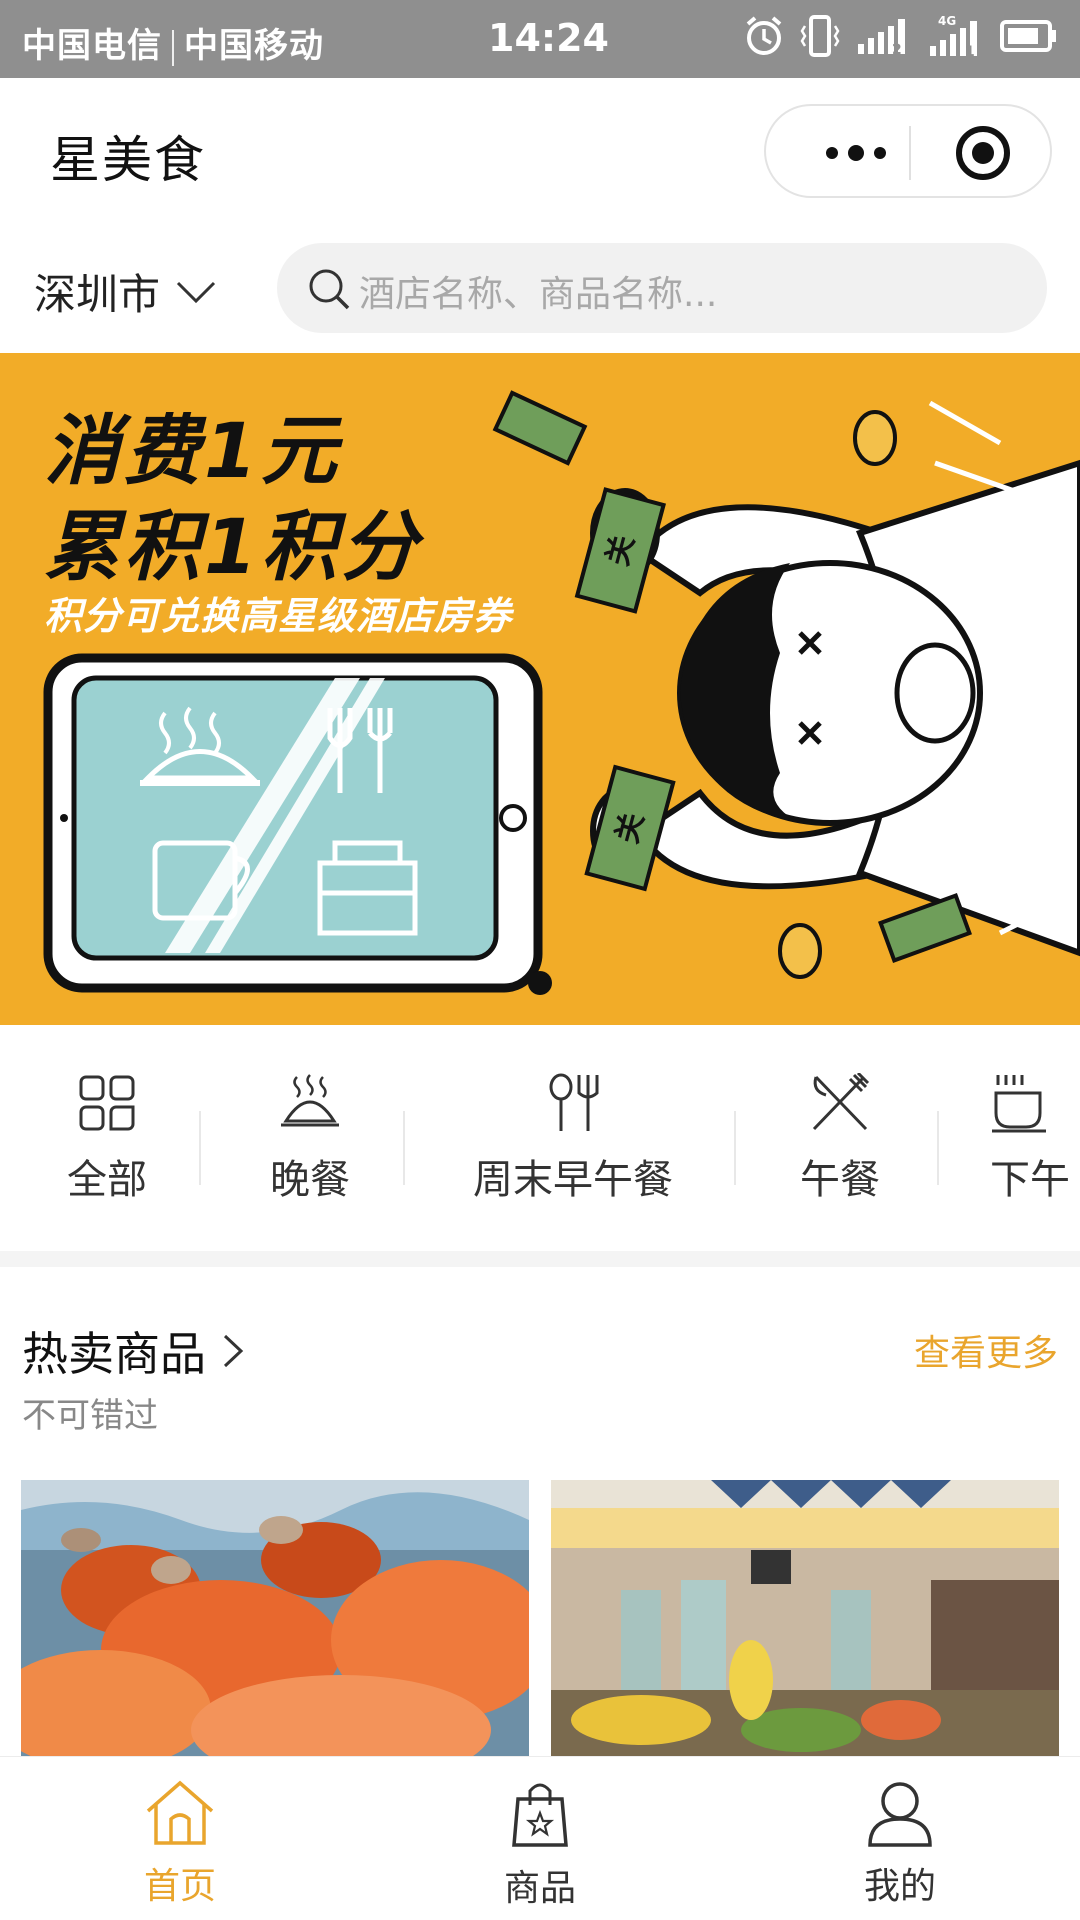 This screenshot has width=1080, height=1920. Describe the element at coordinates (881, 37) in the screenshot. I see `signal-sim2-icon: 2` at that location.